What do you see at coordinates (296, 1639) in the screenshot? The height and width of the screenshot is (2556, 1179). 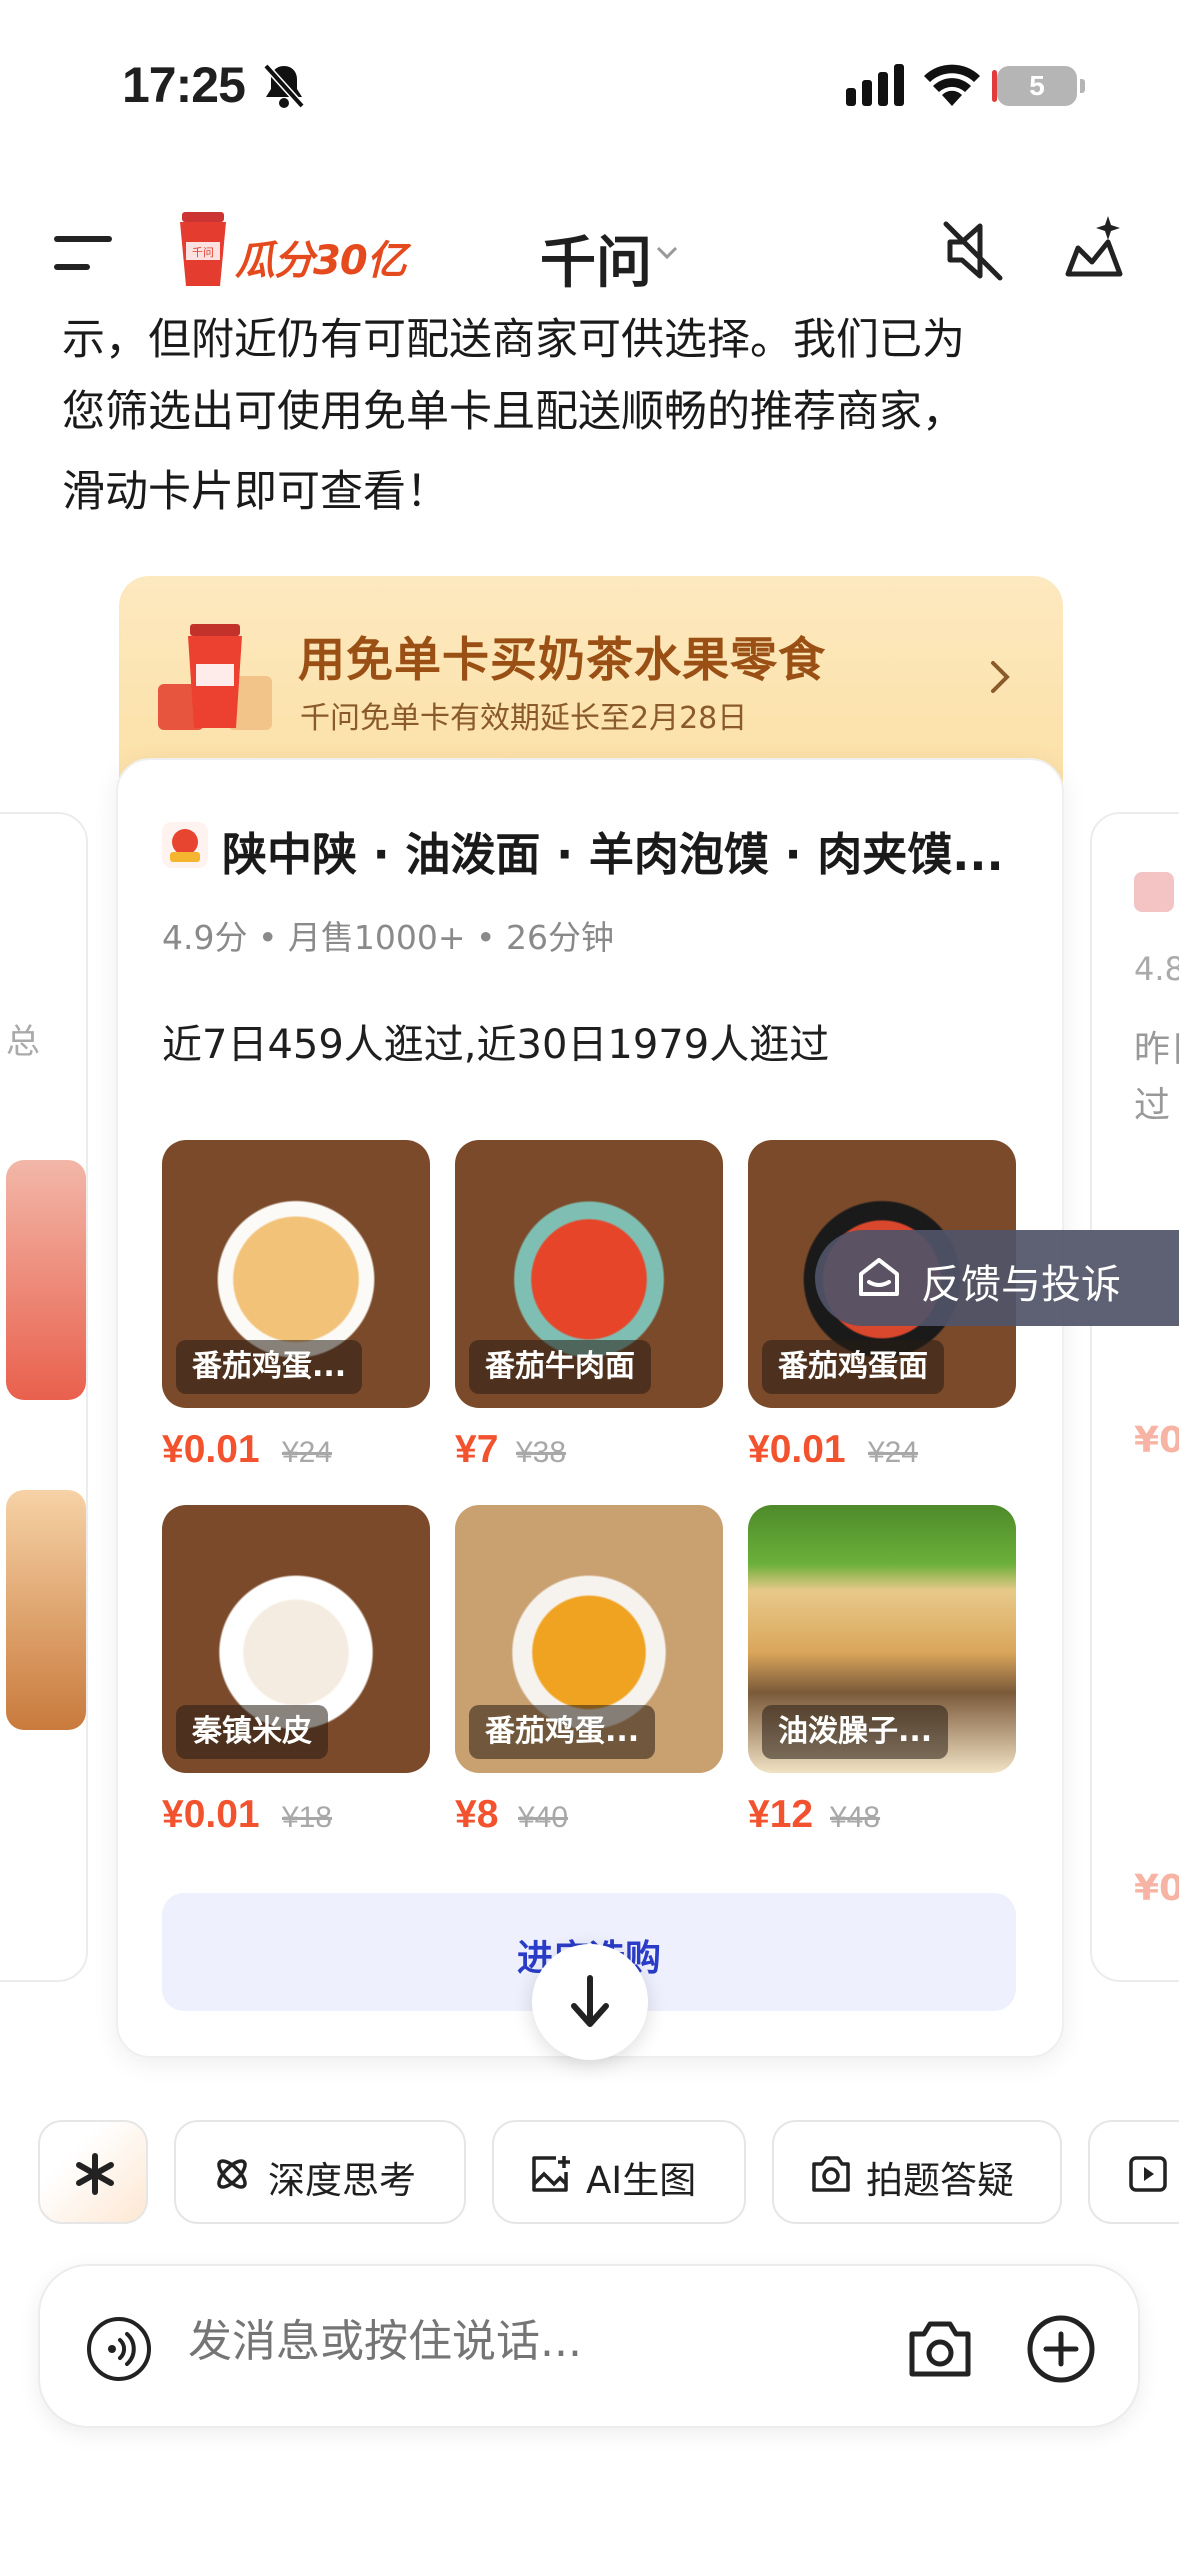 I see `food-item: 秦镇米皮` at bounding box center [296, 1639].